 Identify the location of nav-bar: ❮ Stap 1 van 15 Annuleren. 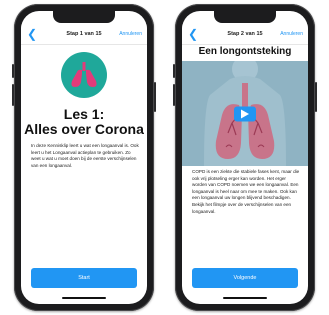
(84, 34).